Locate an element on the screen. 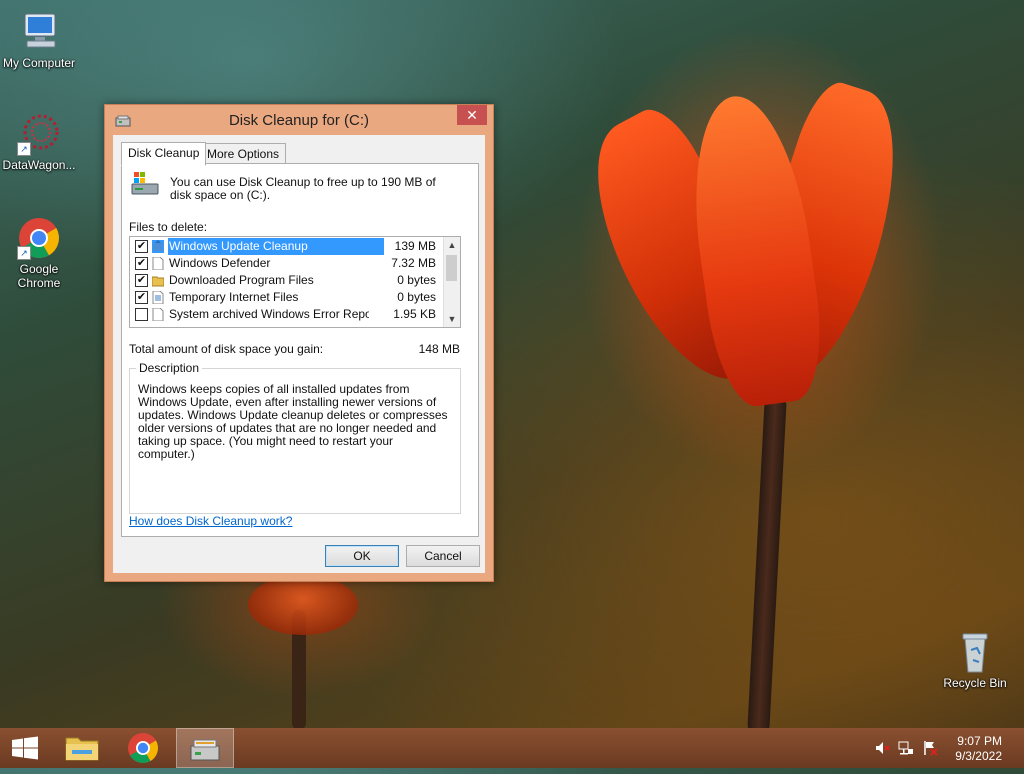  list-item: ✔ Temporary Internet Files 0 bytes is located at coordinates (286, 297).